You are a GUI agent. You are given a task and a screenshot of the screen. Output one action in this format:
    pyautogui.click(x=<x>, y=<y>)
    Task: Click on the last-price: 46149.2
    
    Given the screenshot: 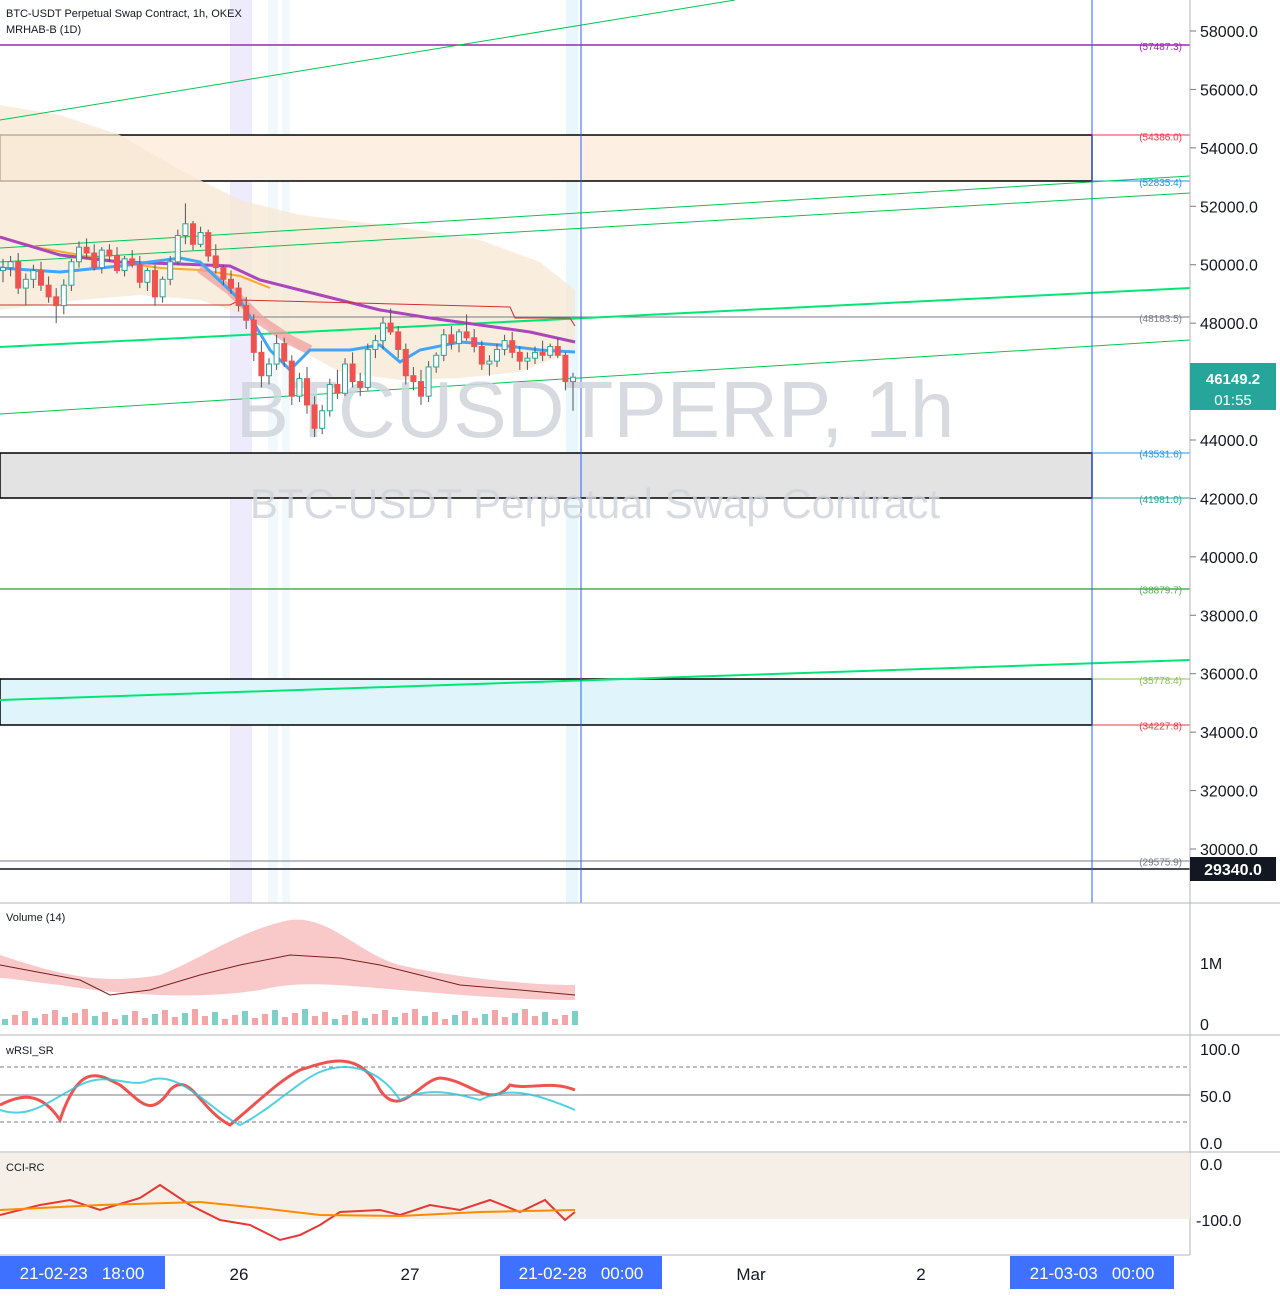 What is the action you would take?
    pyautogui.click(x=1233, y=379)
    